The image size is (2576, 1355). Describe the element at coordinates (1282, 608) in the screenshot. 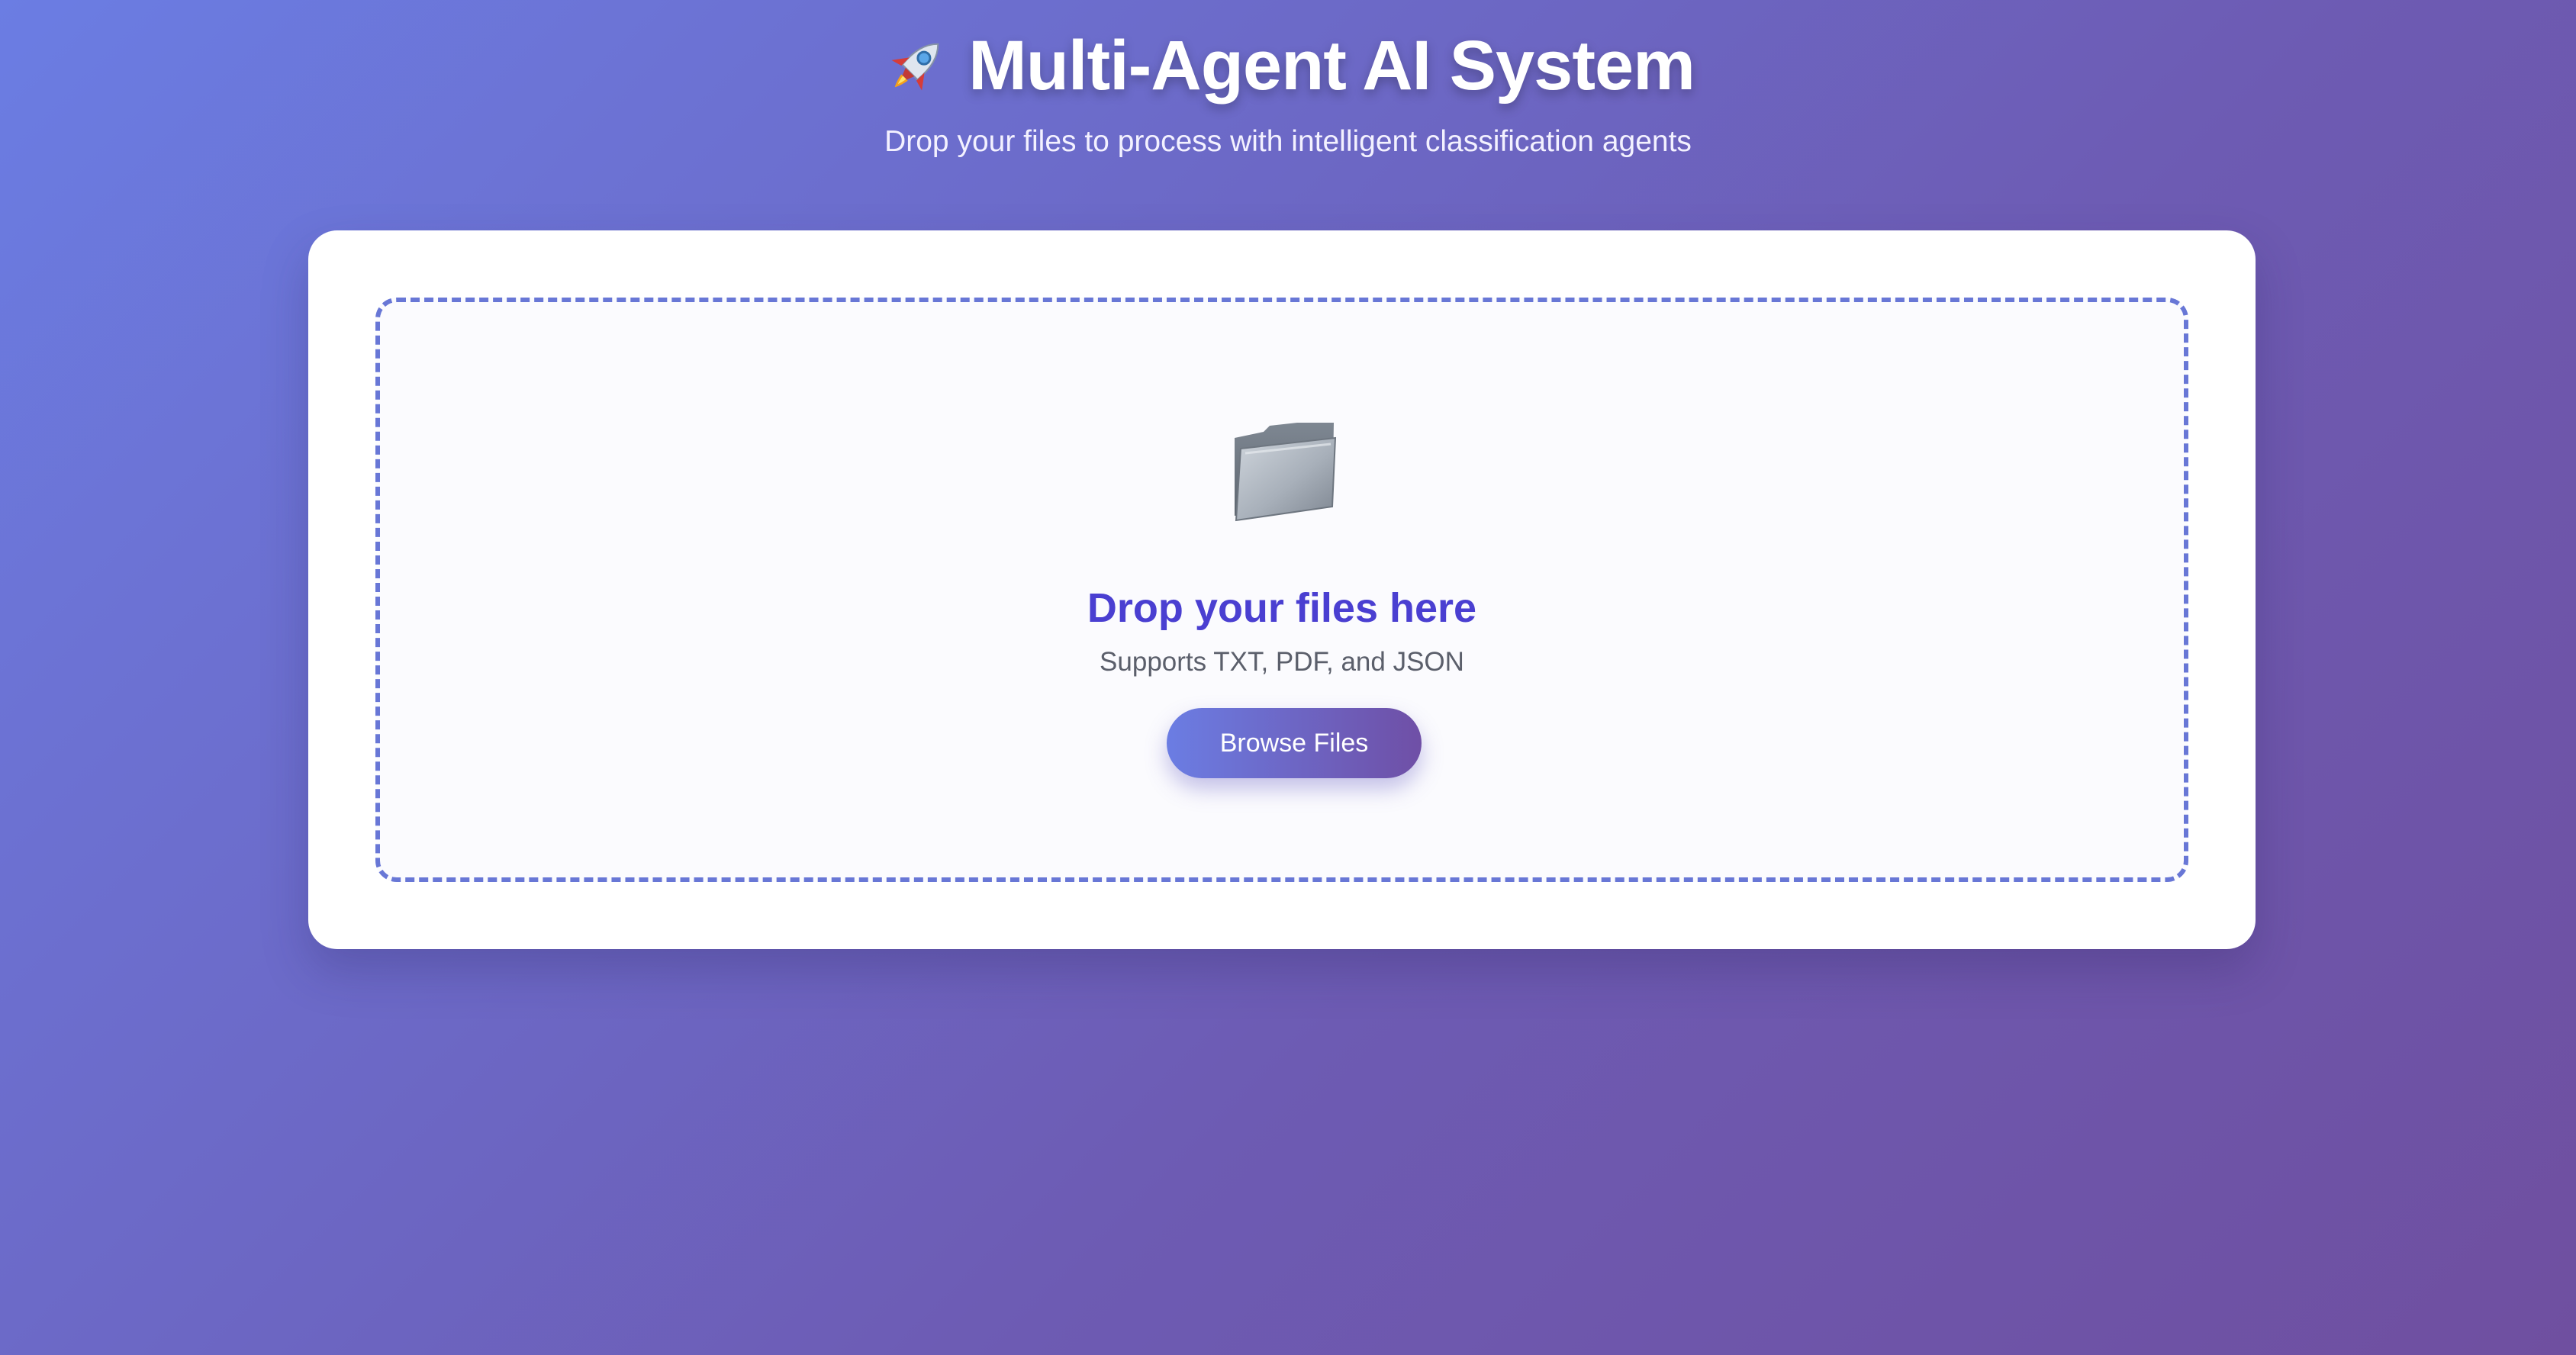

I see `drop-zone-title: Drop your files here` at that location.